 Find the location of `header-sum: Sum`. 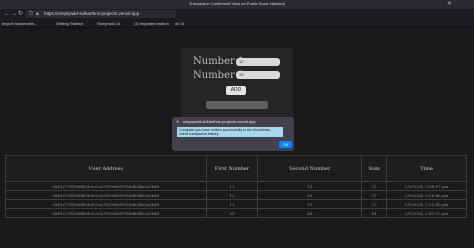

header-sum: Sum is located at coordinates (374, 168).